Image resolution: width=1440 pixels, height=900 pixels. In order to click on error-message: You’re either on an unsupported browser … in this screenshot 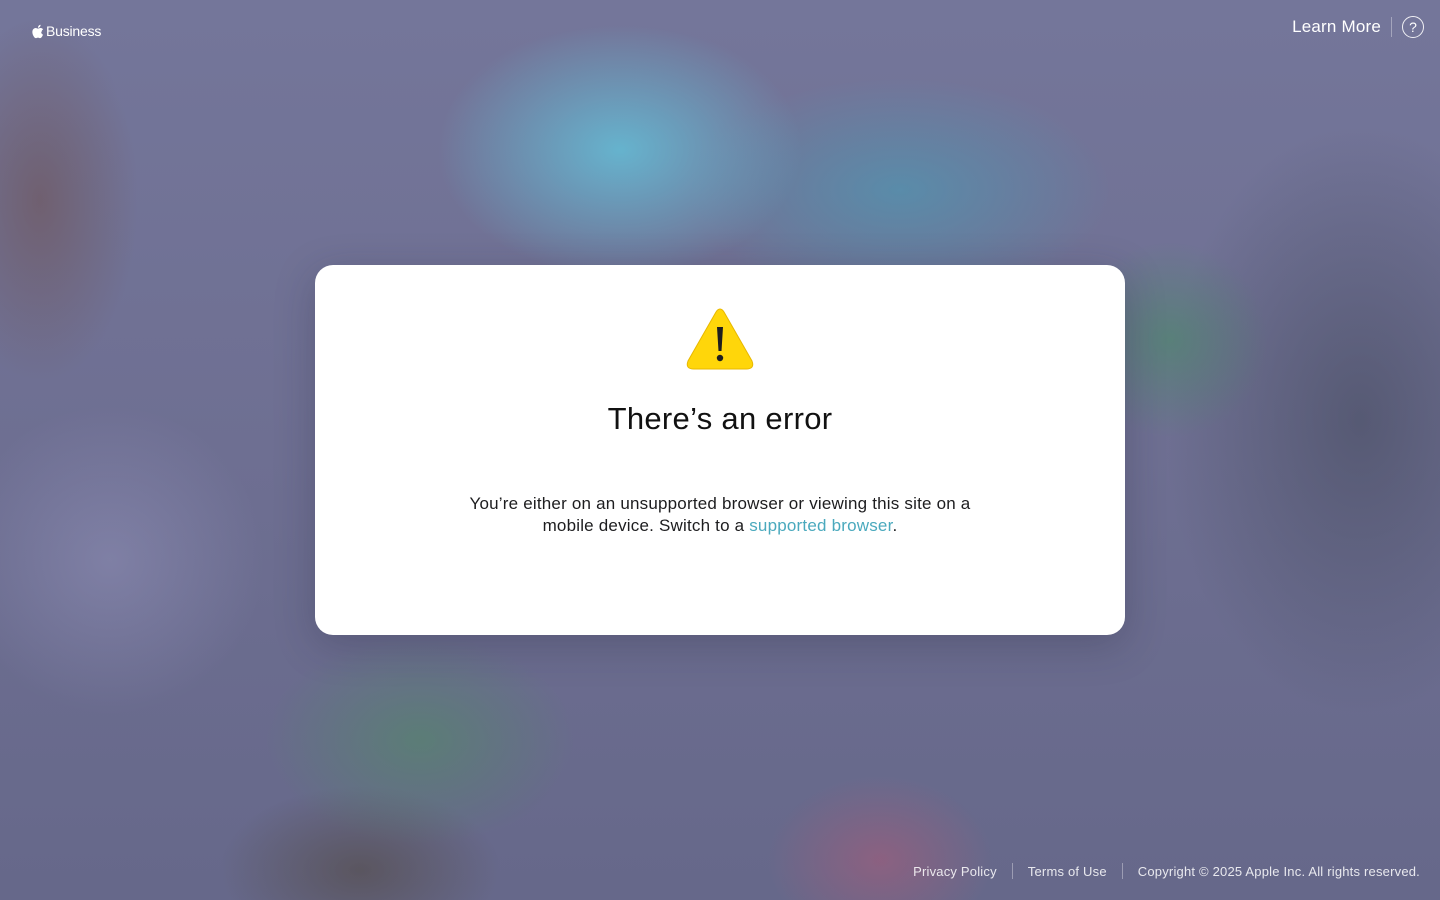, I will do `click(720, 515)`.